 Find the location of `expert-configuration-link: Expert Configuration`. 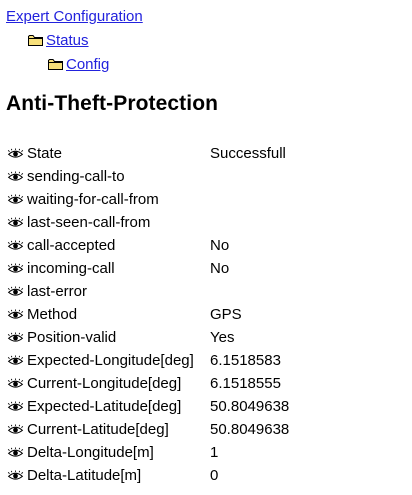

expert-configuration-link: Expert Configuration is located at coordinates (74, 16).